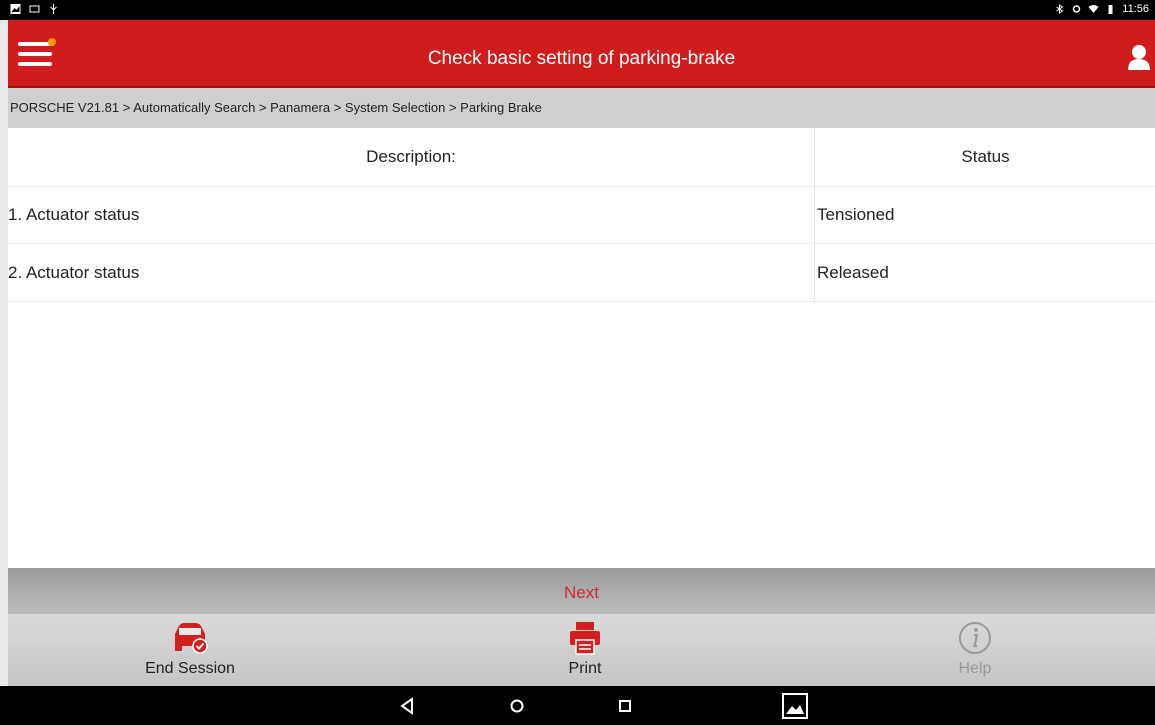 This screenshot has height=725, width=1155. What do you see at coordinates (581, 58) in the screenshot?
I see `page-title: Check basic setting of parking-brake` at bounding box center [581, 58].